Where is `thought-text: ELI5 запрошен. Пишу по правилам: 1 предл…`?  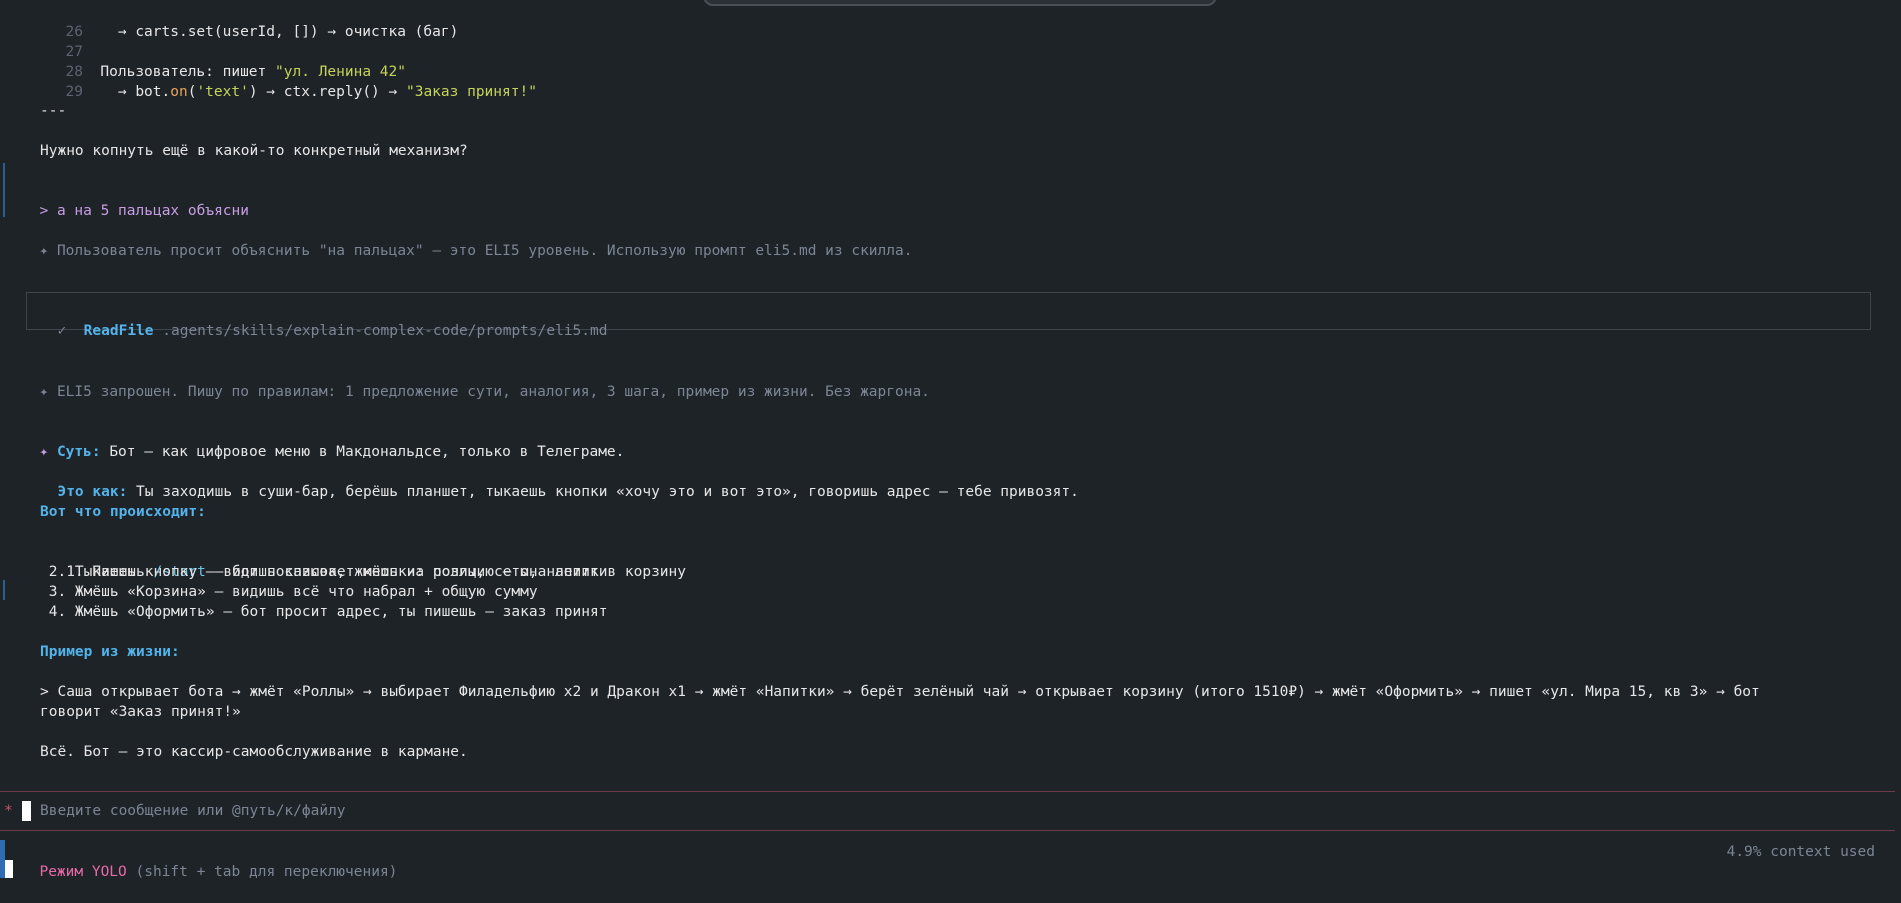
thought-text: ELI5 запрошен. Пишу по правилам: 1 предл… is located at coordinates (493, 392).